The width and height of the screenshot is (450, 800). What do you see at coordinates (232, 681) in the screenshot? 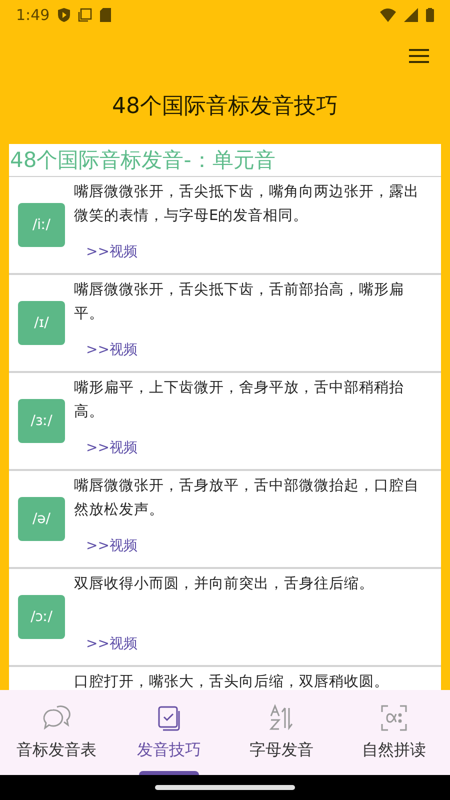
I see `pronunciation-description: 口腔打开，嘴张大，舌头向后缩，双唇稍收圆。` at bounding box center [232, 681].